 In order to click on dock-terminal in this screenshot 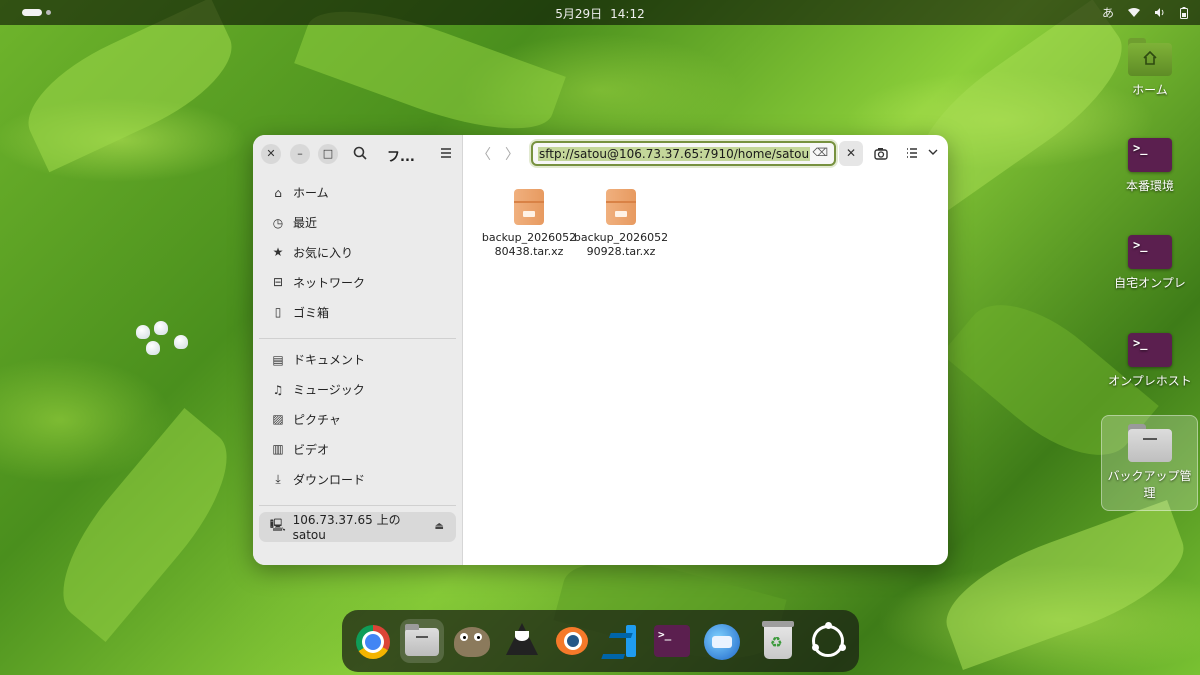, I will do `click(672, 641)`.